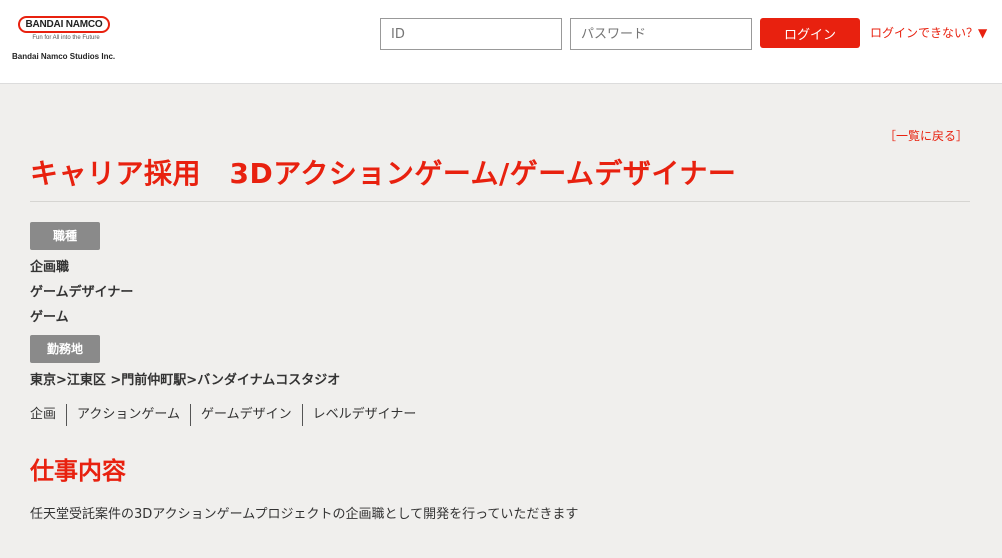 The width and height of the screenshot is (1002, 558). I want to click on login-button: ログイン, so click(810, 33).